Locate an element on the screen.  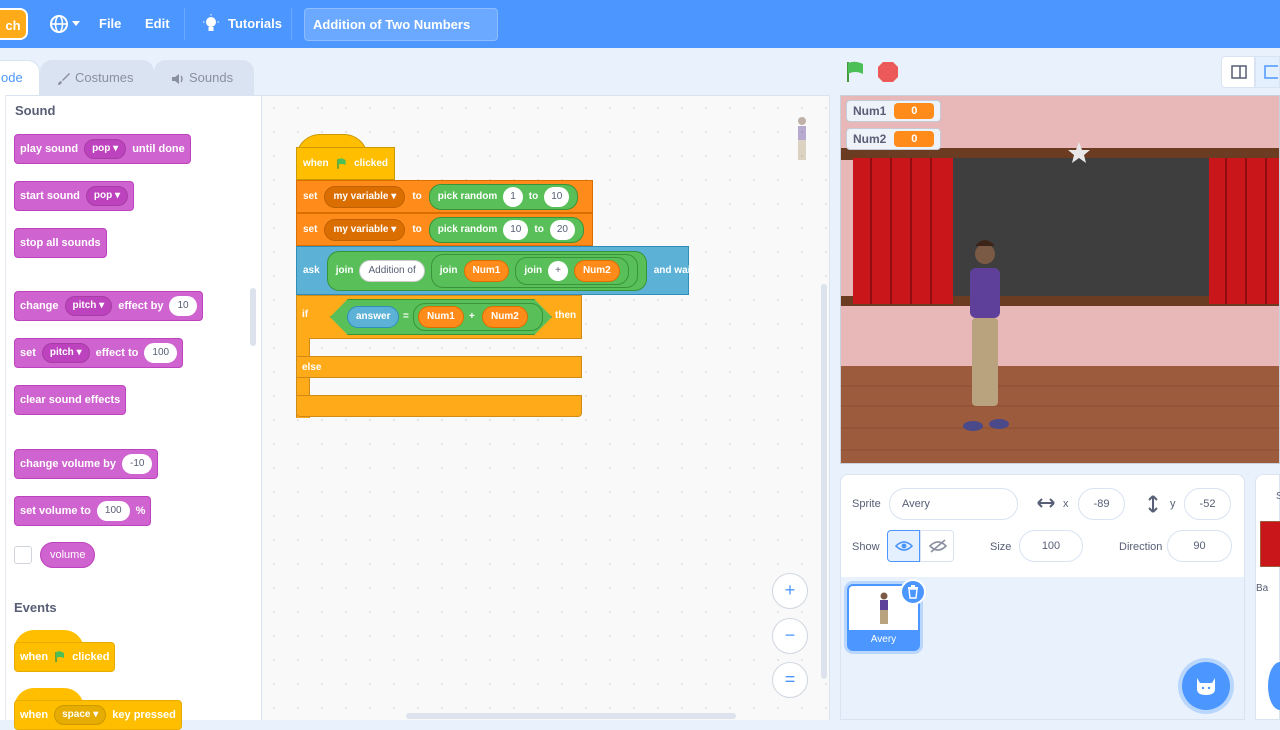
small-stage-button is located at coordinates (1238, 72).